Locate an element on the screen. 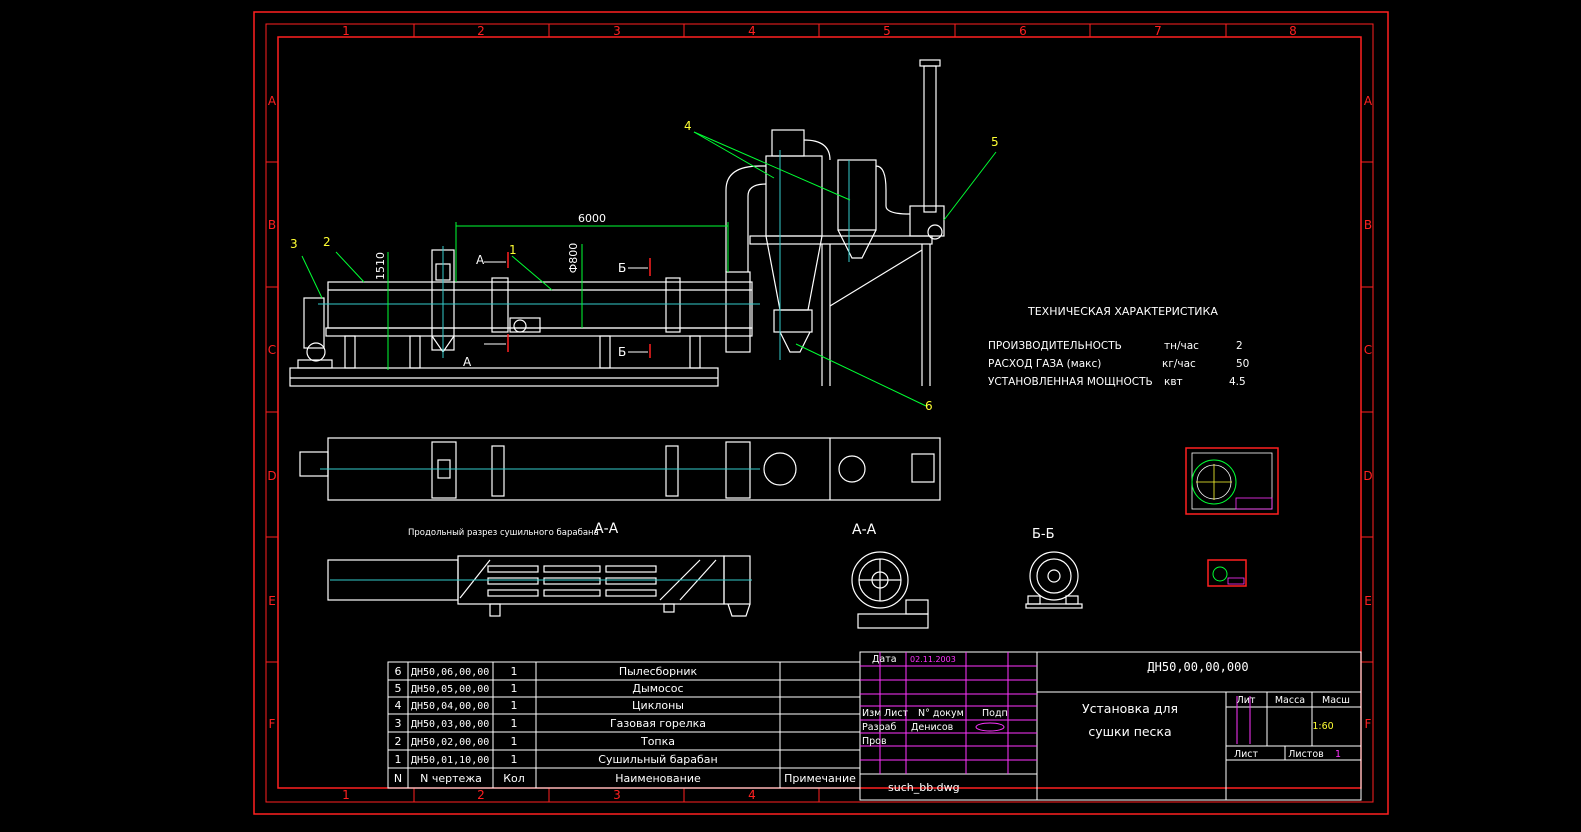 The image size is (1581, 832). stamp-razrab-name: Денисов is located at coordinates (932, 727).